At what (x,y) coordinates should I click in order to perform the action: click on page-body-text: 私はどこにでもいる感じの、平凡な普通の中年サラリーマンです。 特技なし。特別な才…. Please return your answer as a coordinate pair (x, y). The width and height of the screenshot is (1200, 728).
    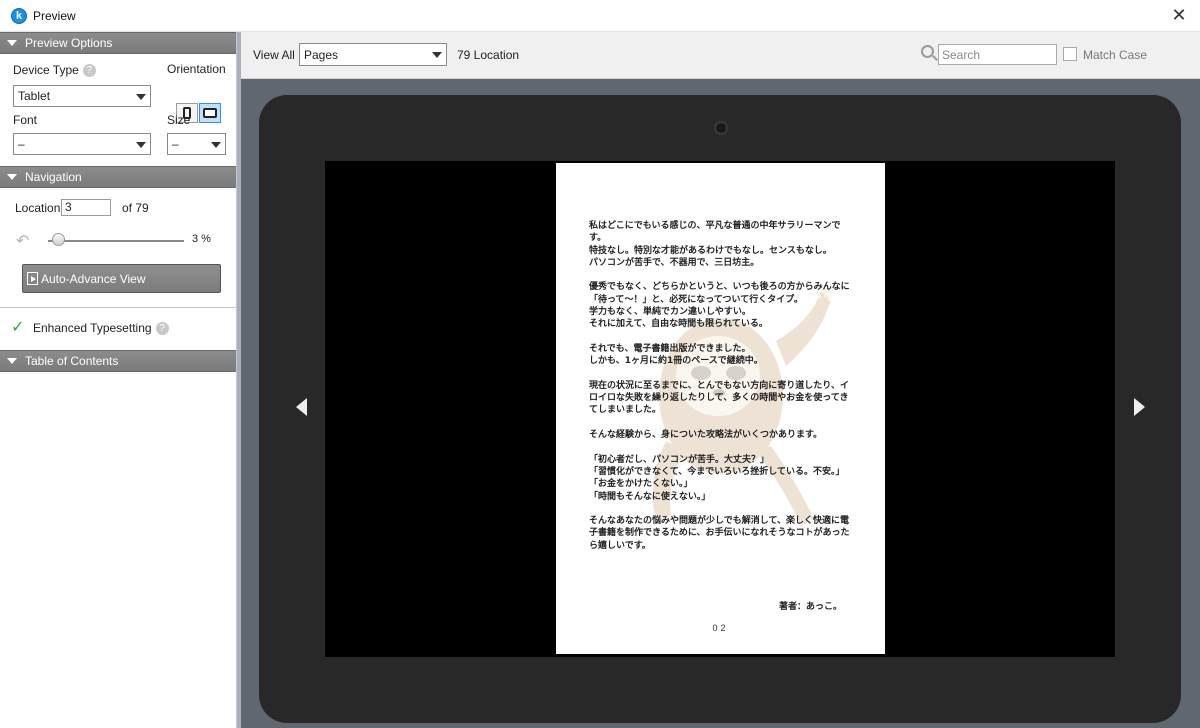
    Looking at the image, I should click on (719, 386).